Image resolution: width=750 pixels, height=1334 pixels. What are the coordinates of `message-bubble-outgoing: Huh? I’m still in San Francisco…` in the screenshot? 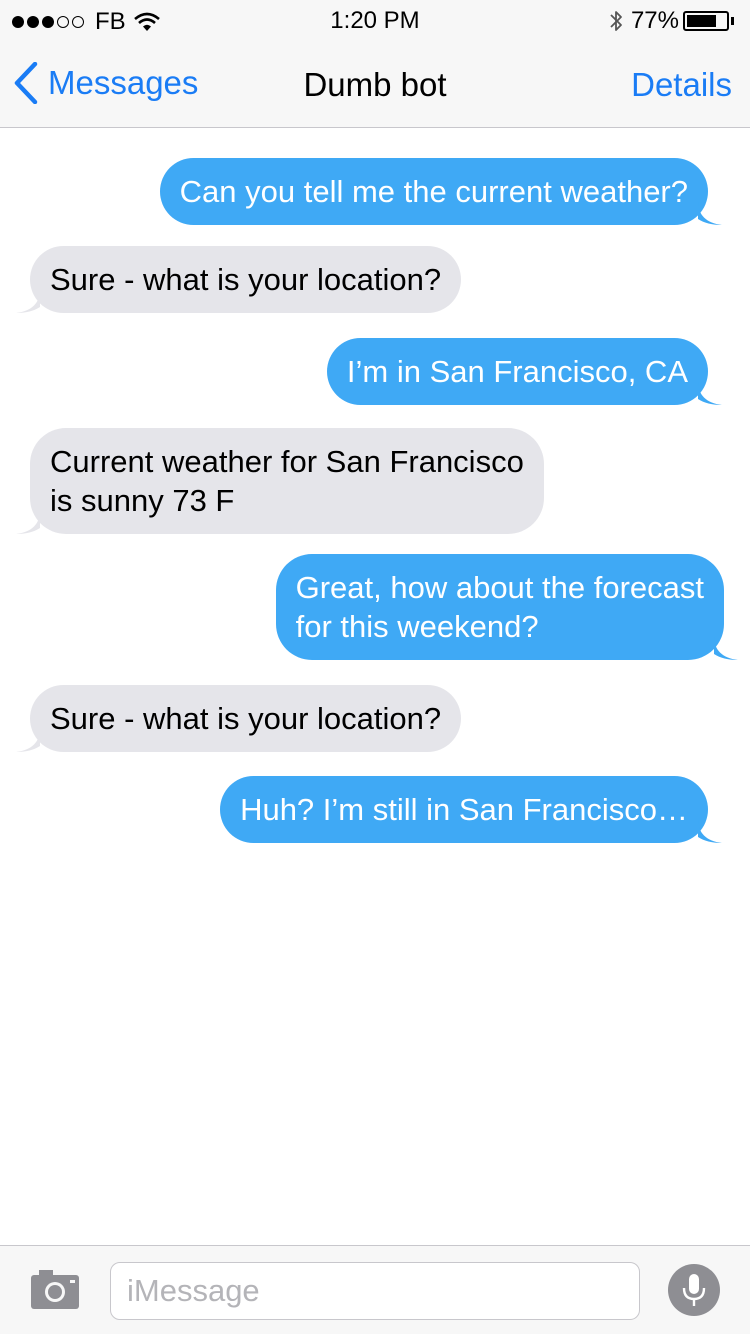 It's located at (471, 809).